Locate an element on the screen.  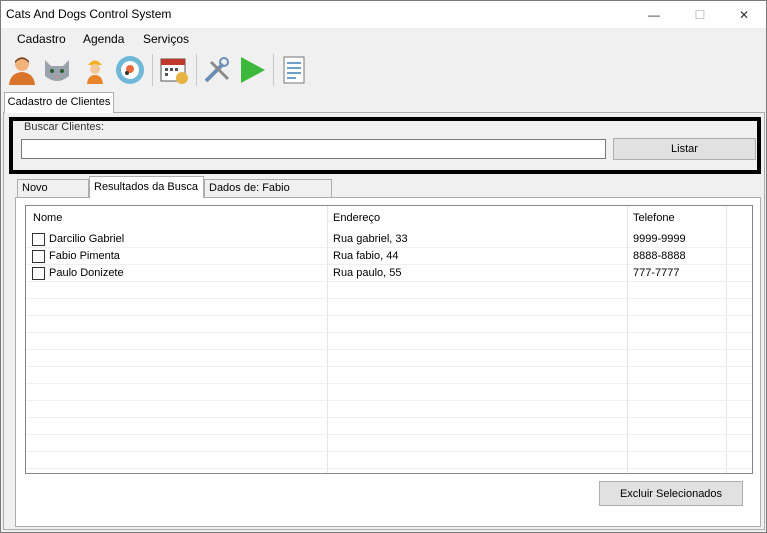
cell-telefone: 8888-8888 is located at coordinates (659, 256).